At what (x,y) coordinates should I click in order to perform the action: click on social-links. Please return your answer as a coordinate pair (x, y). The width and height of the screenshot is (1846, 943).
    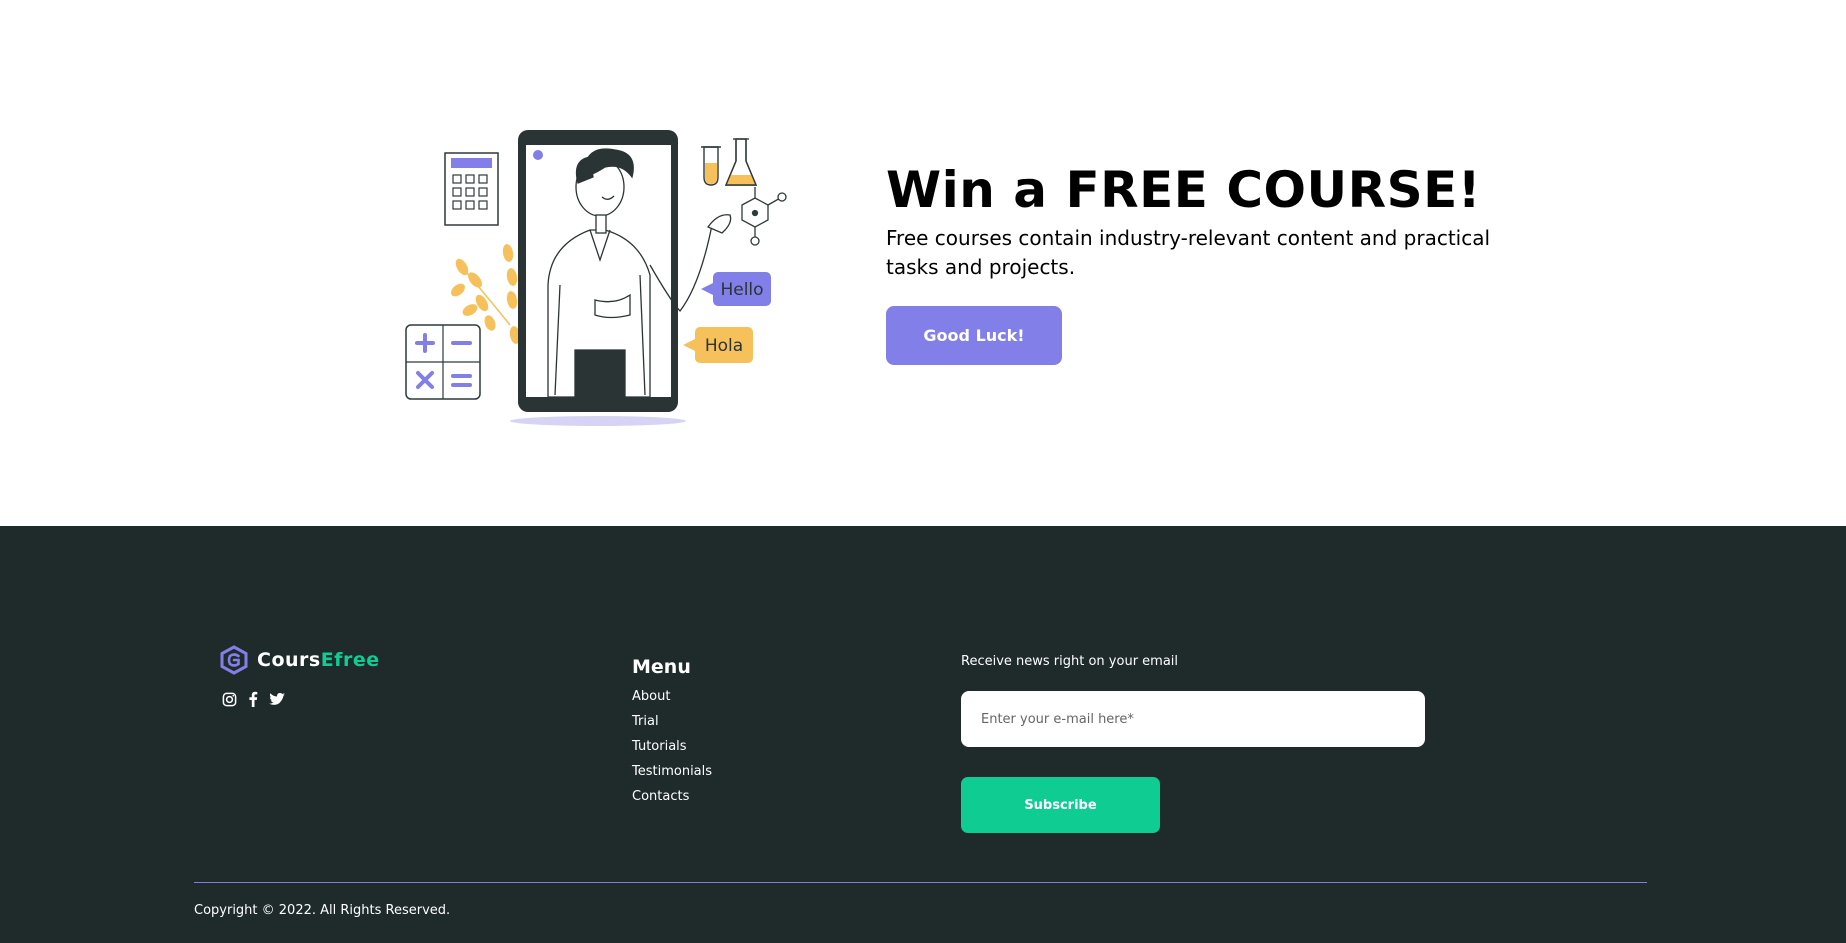
    Looking at the image, I should click on (253, 699).